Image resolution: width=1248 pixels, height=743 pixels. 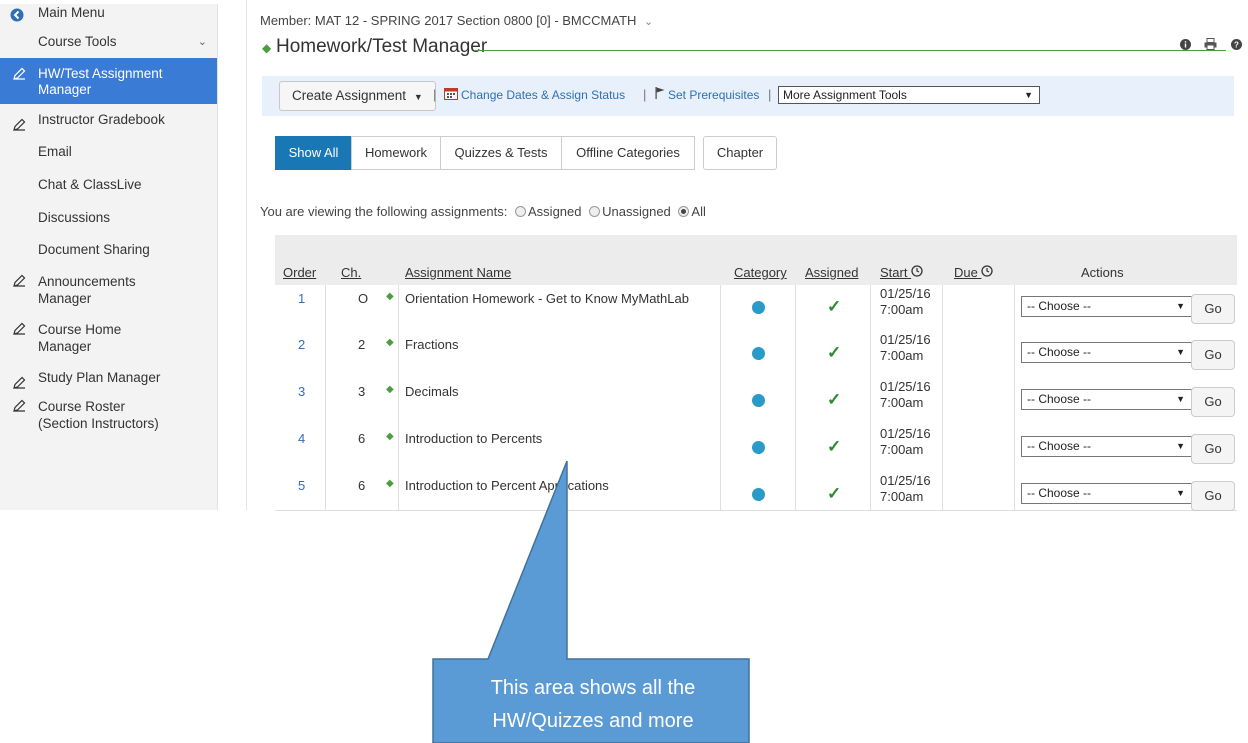 I want to click on tab-show-all: Show All, so click(x=313, y=153).